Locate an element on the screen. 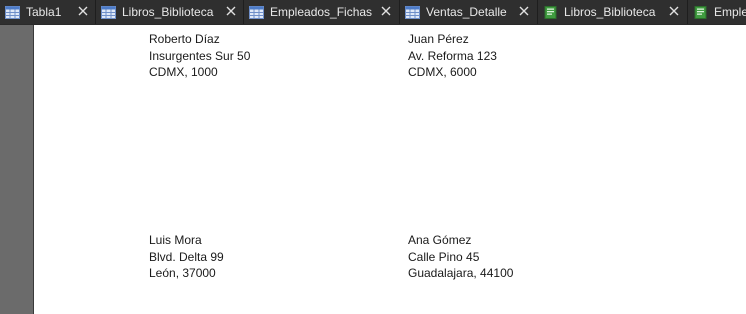 This screenshot has width=746, height=314. tab-ventas-detalle: Ventas_Detalle is located at coordinates (469, 12).